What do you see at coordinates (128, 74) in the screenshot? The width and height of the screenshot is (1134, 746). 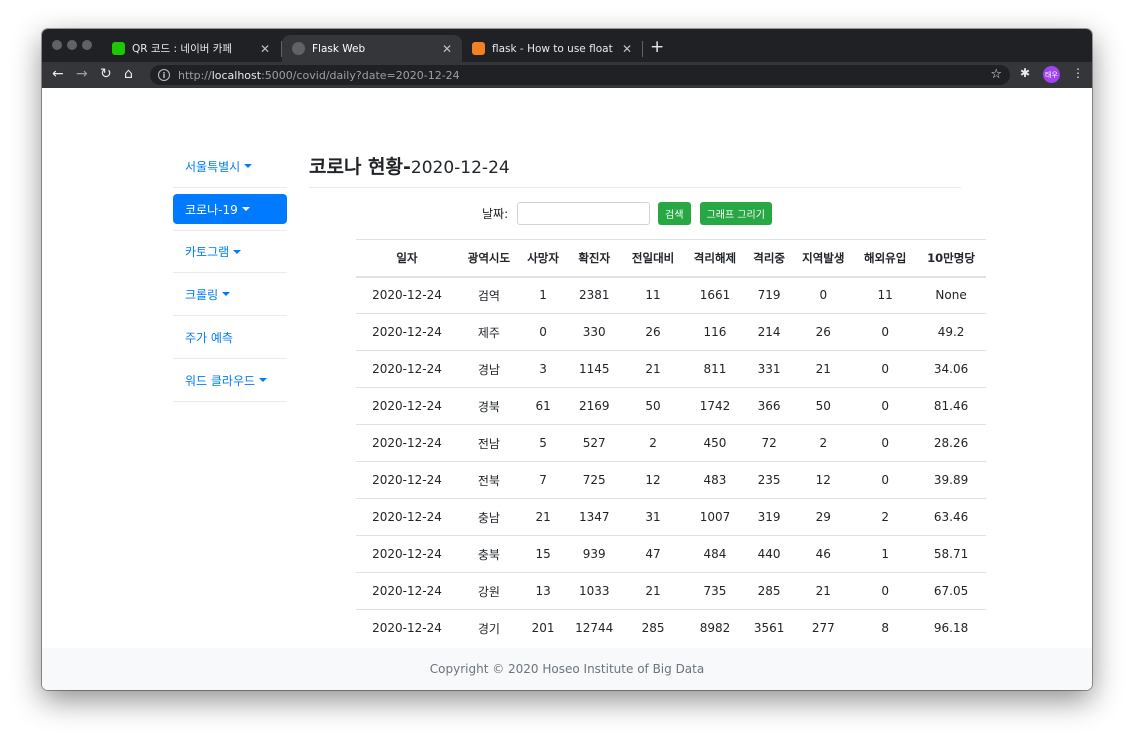 I see `home-icon: ⌂` at bounding box center [128, 74].